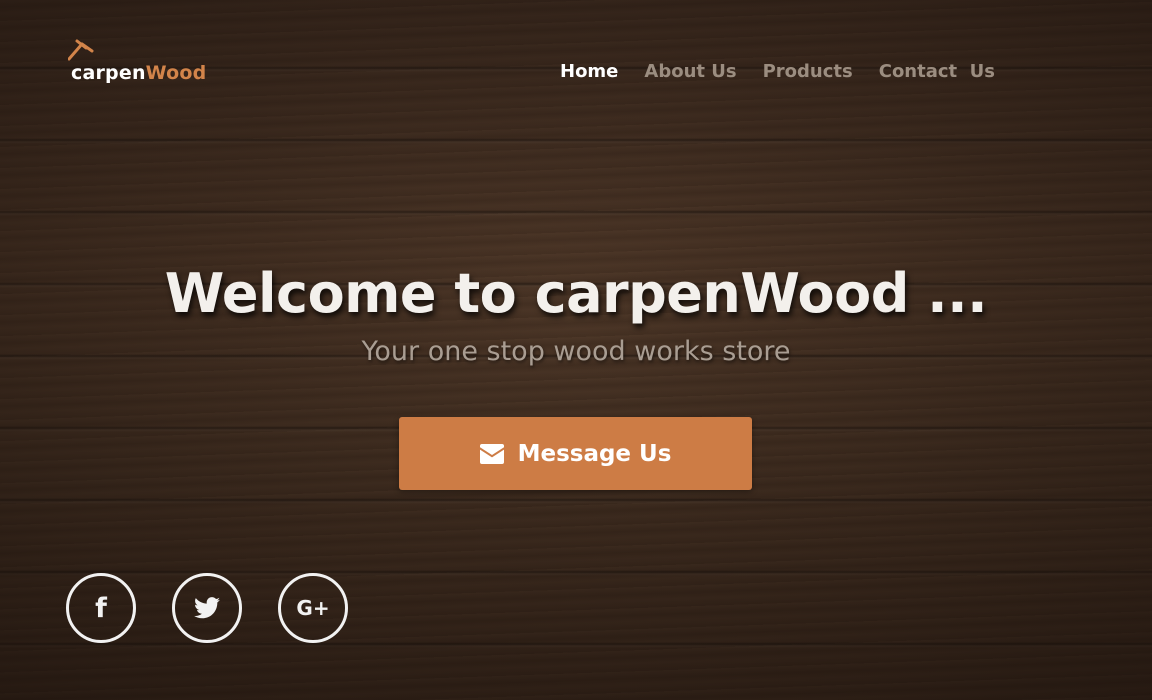 This screenshot has width=1152, height=700. Describe the element at coordinates (176, 73) in the screenshot. I see `brand-name-part2: Wood` at that location.